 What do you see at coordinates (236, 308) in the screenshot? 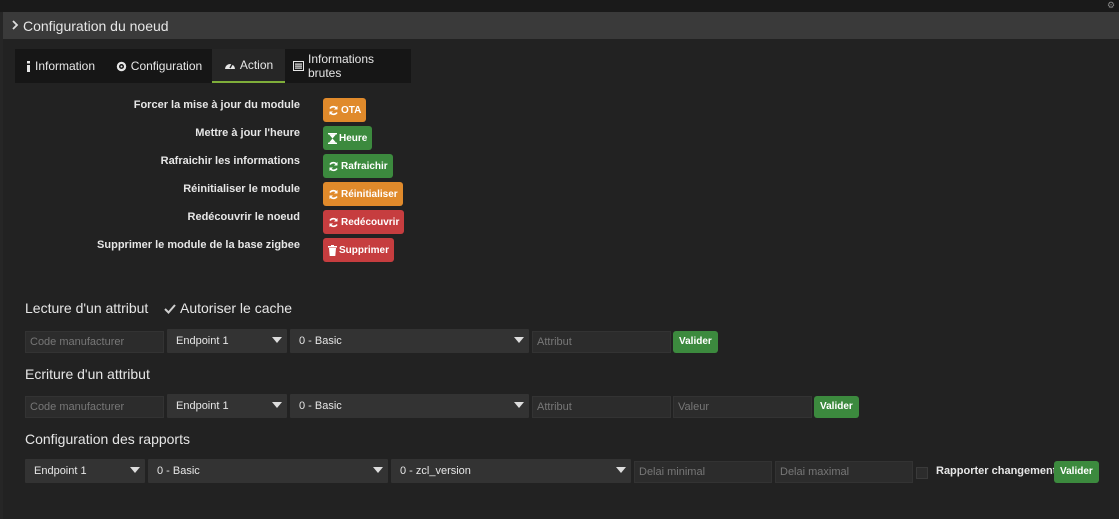
I see `cache-label: Autoriser le cache` at bounding box center [236, 308].